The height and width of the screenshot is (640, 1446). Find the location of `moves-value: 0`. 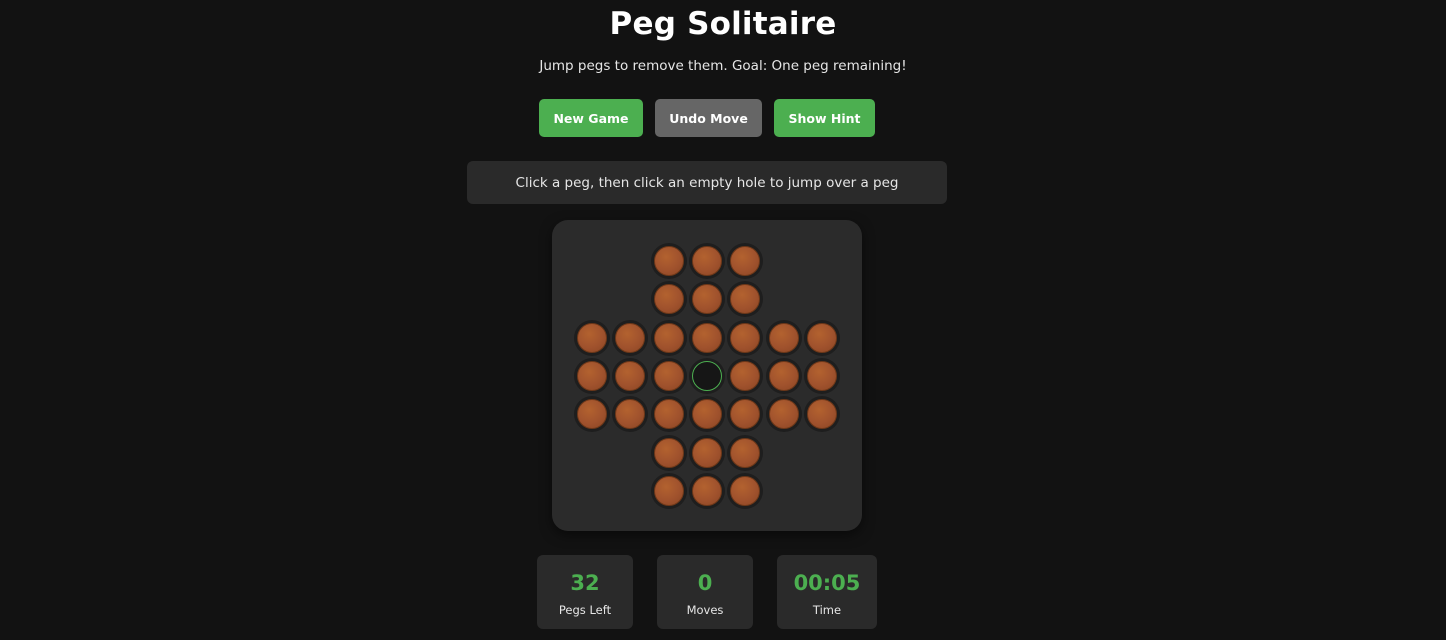

moves-value: 0 is located at coordinates (705, 583).